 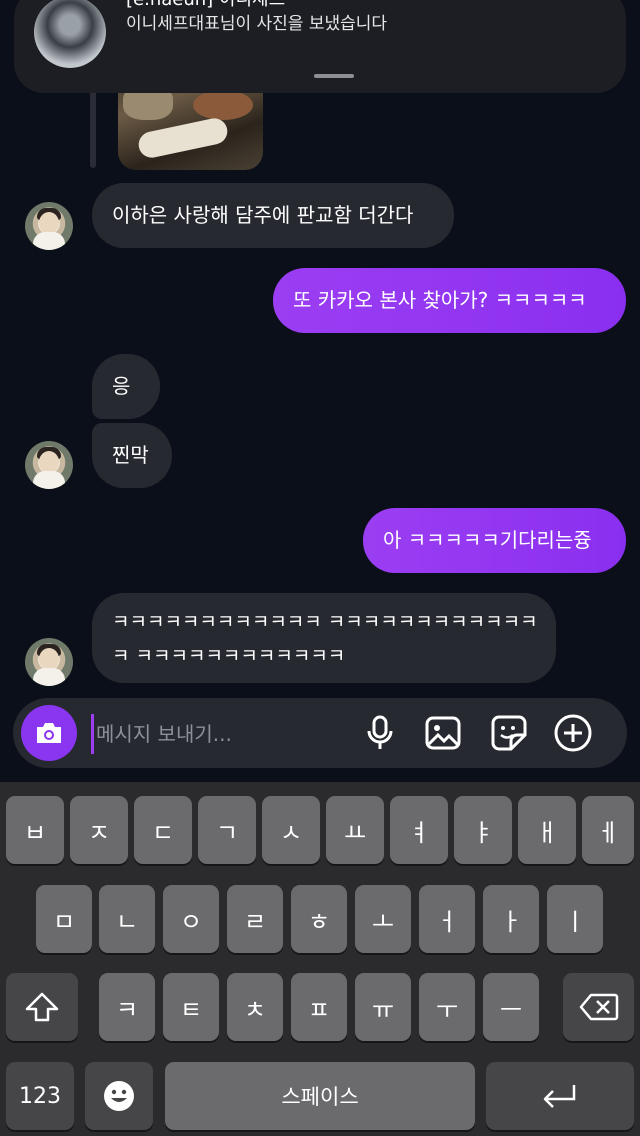 I want to click on add-button, so click(x=573, y=733).